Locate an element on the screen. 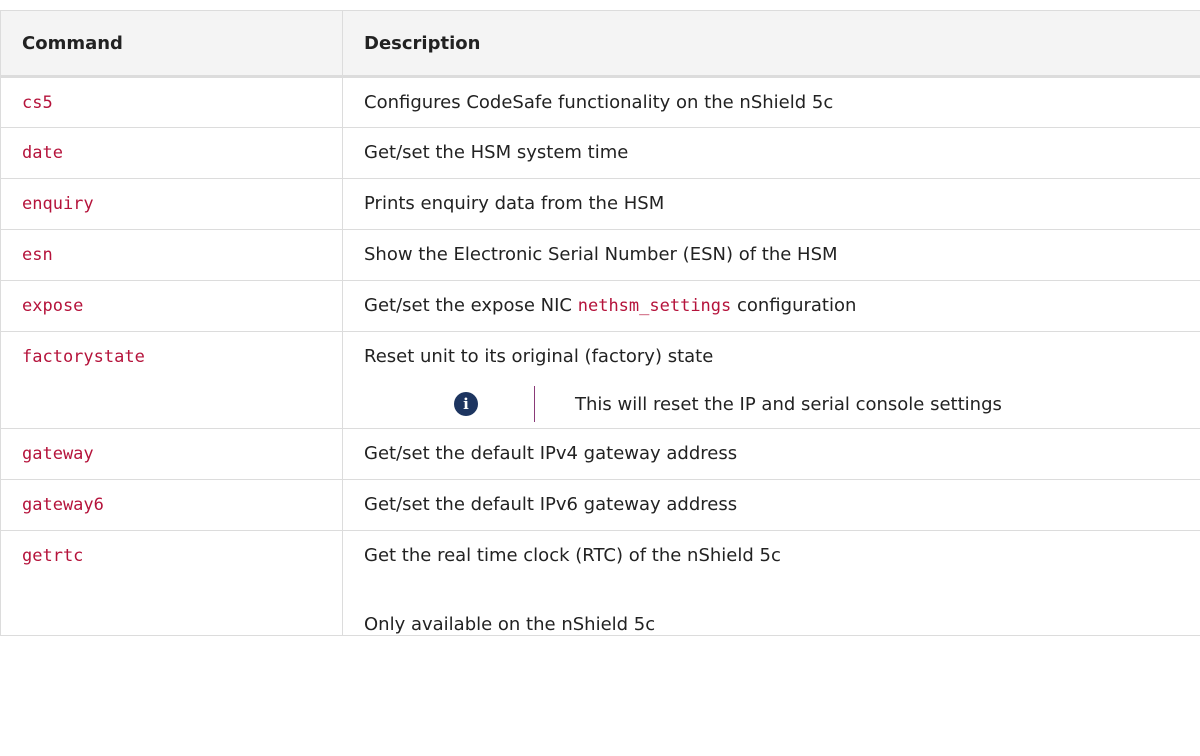 Image resolution: width=1200 pixels, height=756 pixels. table-row: date Get/set the HSM system time is located at coordinates (600, 153).